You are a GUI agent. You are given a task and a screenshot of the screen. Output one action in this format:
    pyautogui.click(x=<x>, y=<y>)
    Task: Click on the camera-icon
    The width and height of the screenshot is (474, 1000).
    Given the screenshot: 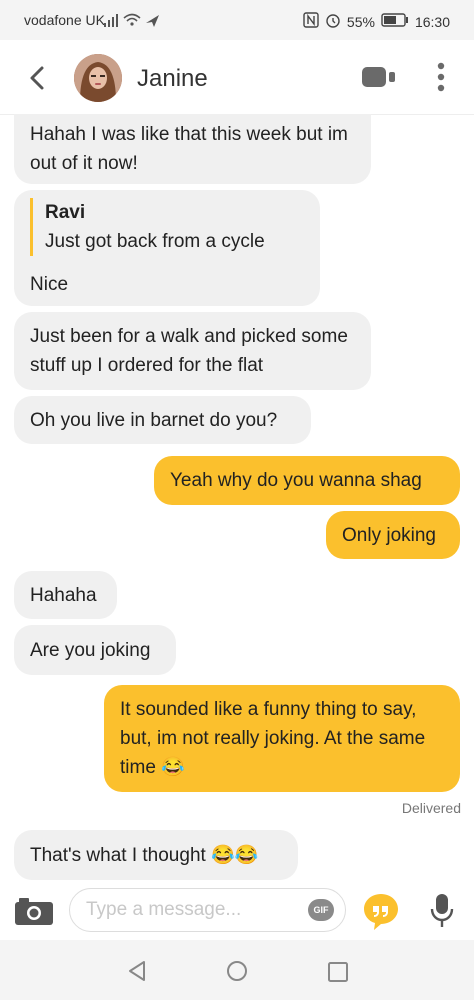 What is the action you would take?
    pyautogui.click(x=34, y=913)
    